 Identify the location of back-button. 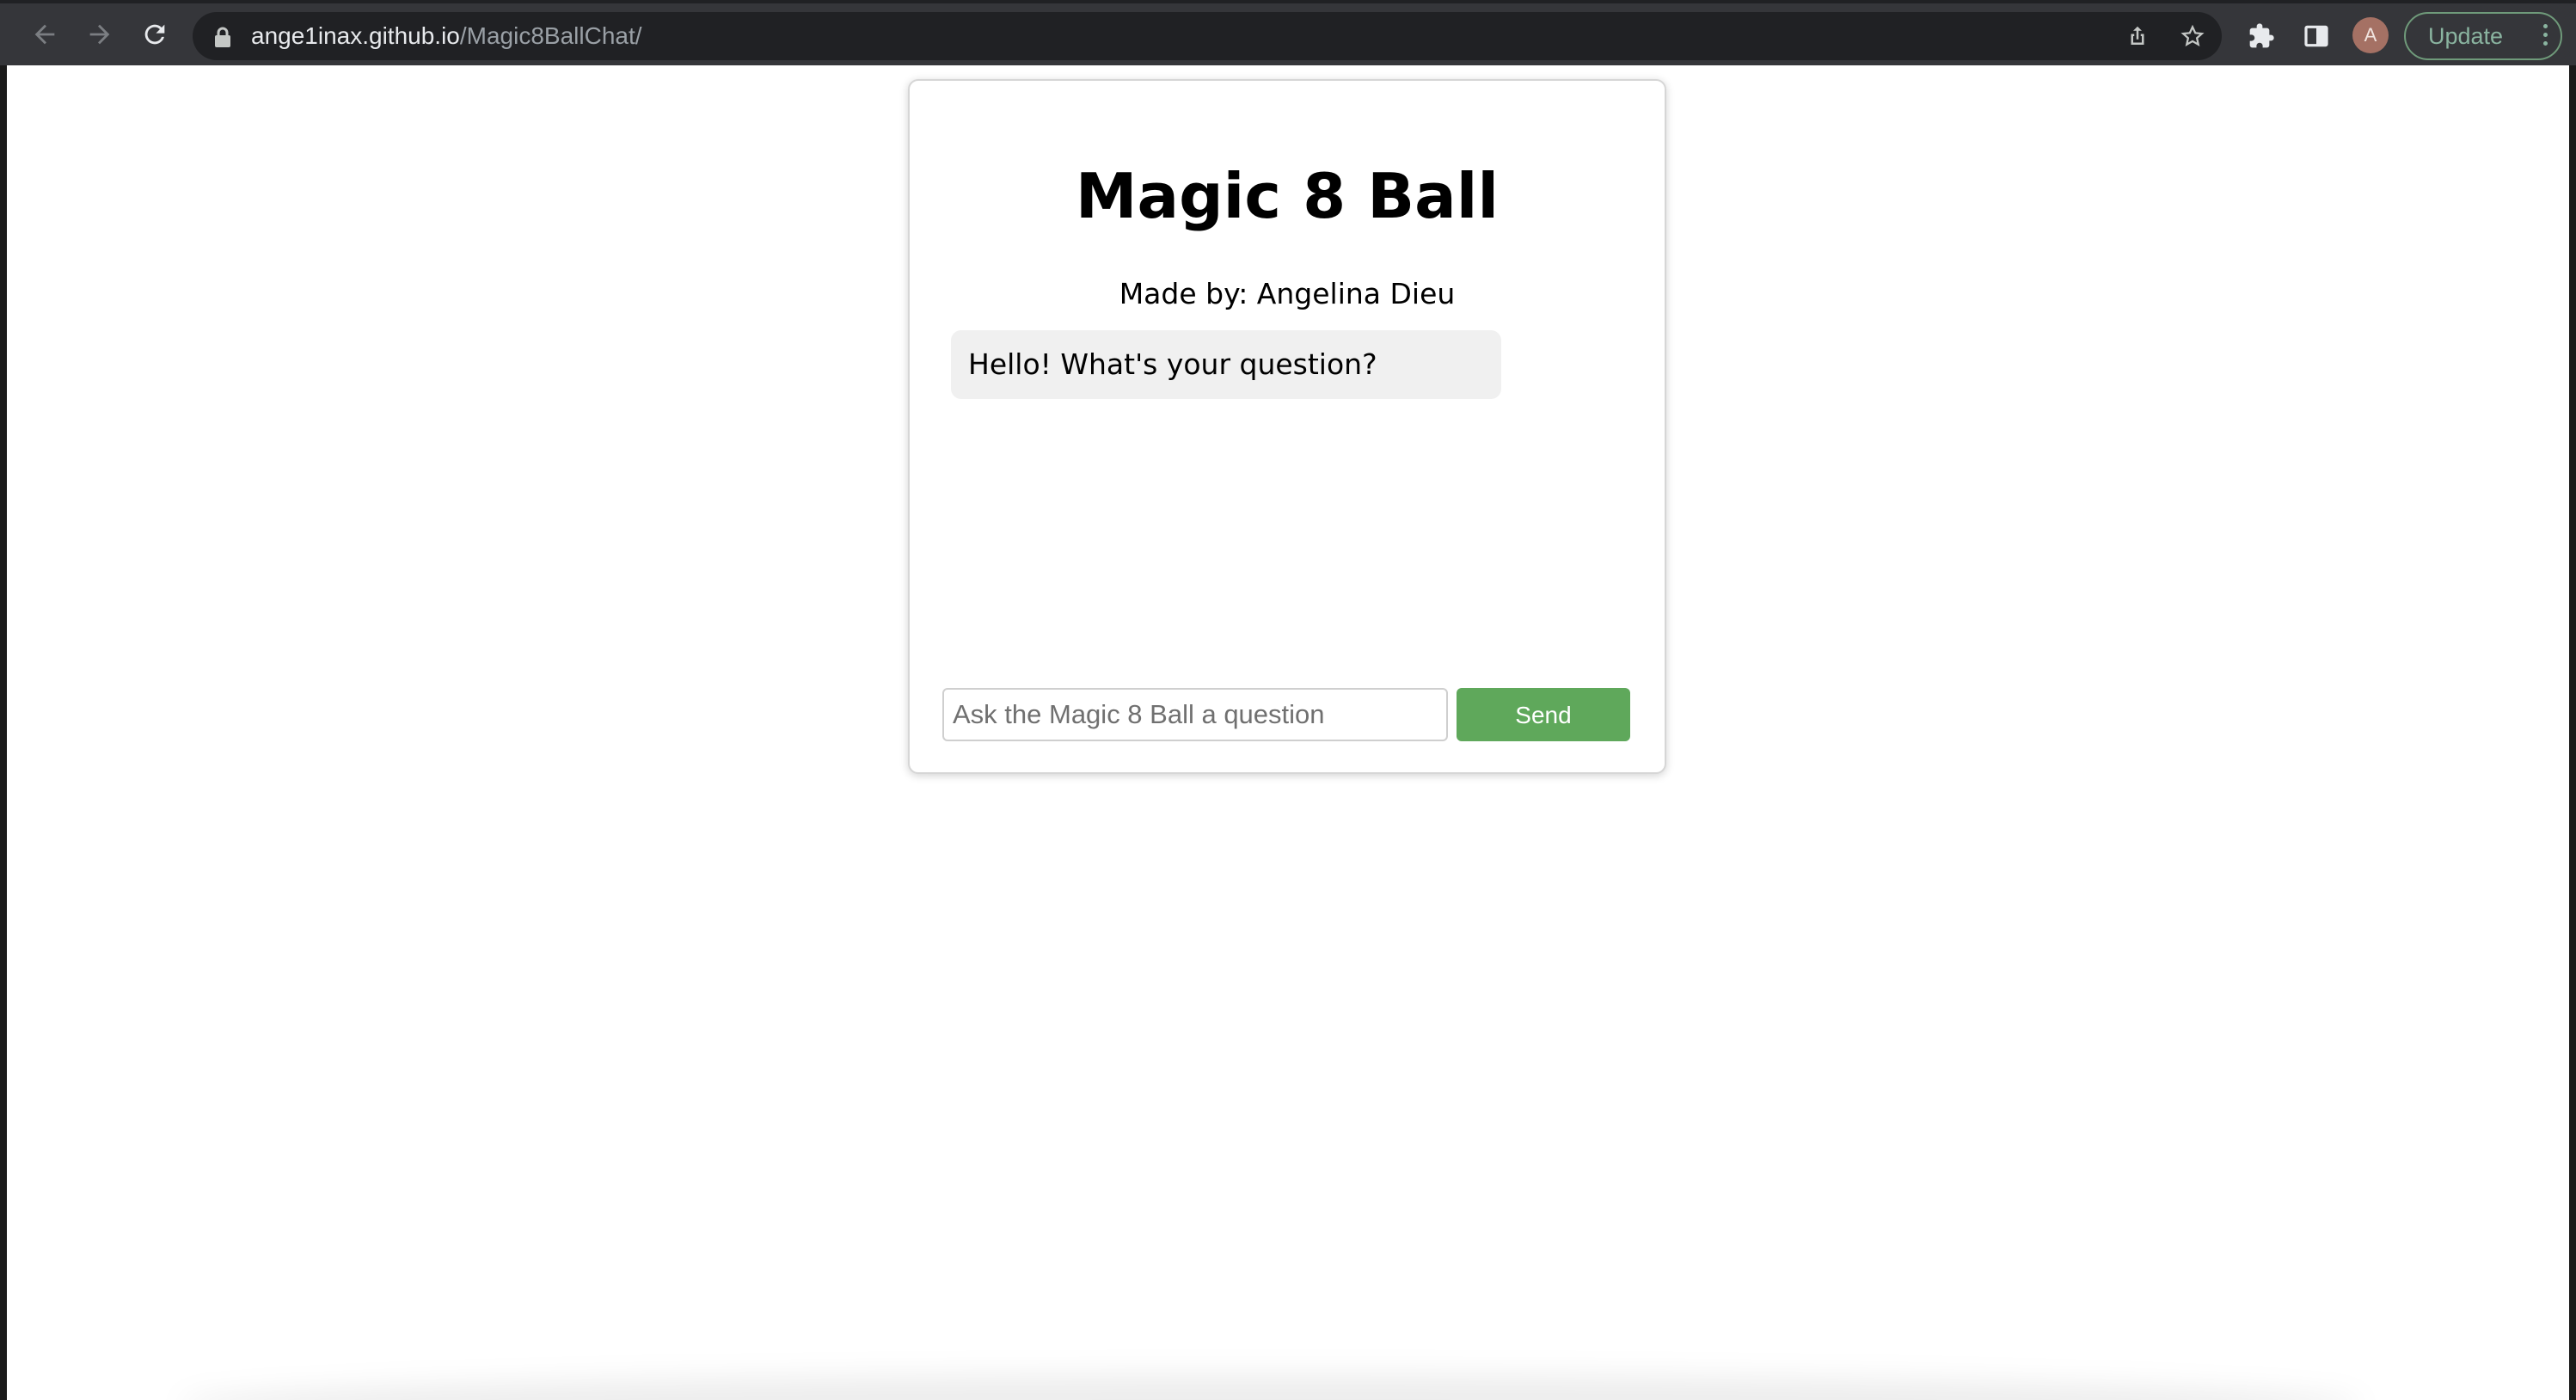
(45, 34).